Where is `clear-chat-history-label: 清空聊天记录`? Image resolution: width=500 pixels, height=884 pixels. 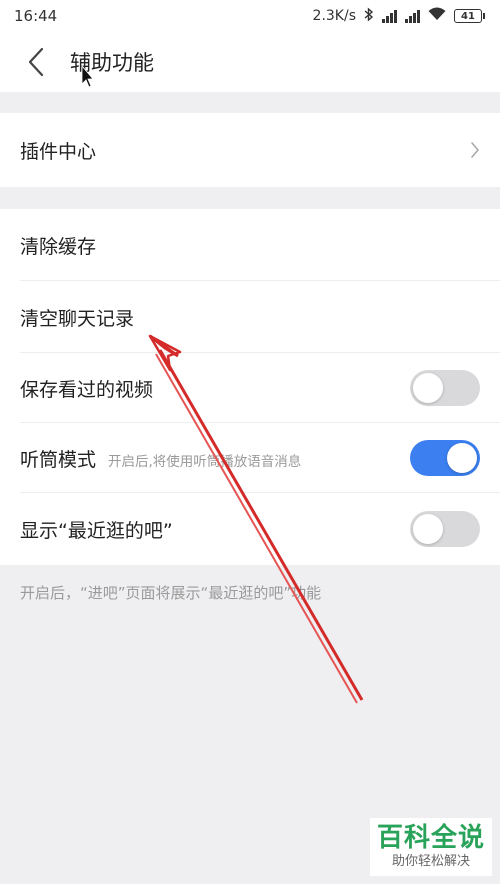
clear-chat-history-label: 清空聊天记录 is located at coordinates (77, 318).